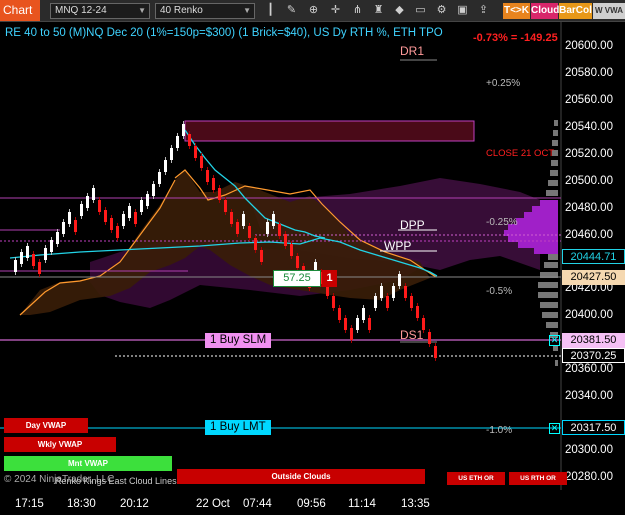  What do you see at coordinates (301, 476) in the screenshot?
I see `outside-clouds-button: Outside Clouds` at bounding box center [301, 476].